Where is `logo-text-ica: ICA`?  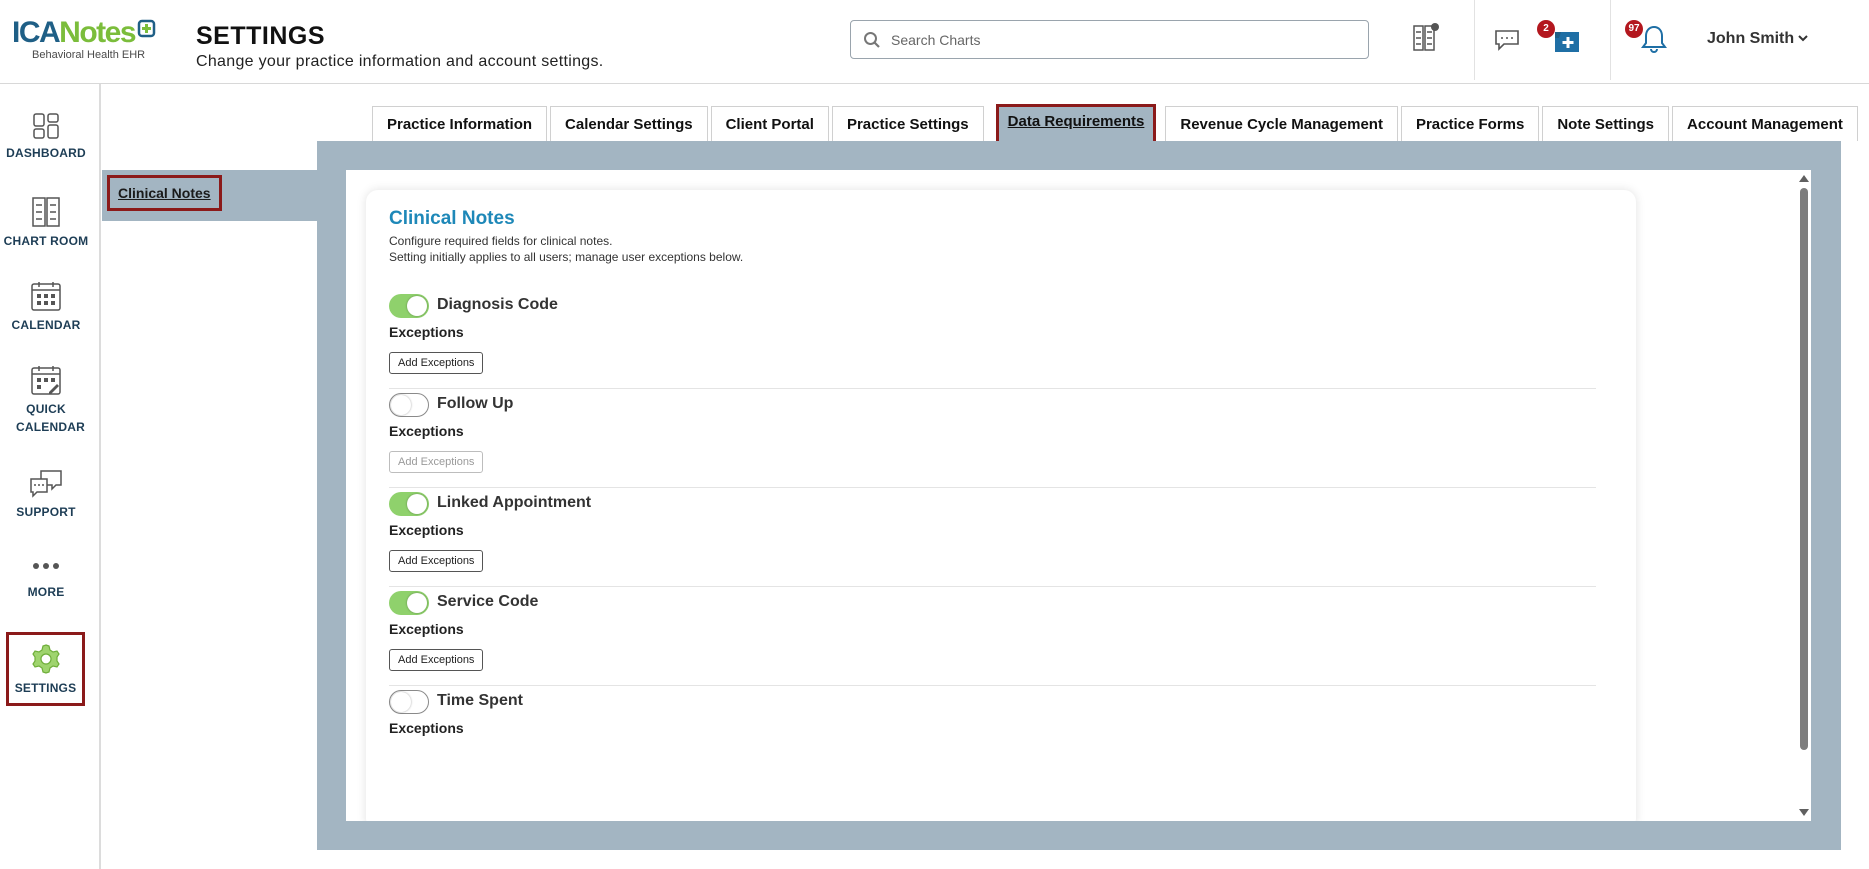
logo-text-ica: ICA is located at coordinates (36, 32).